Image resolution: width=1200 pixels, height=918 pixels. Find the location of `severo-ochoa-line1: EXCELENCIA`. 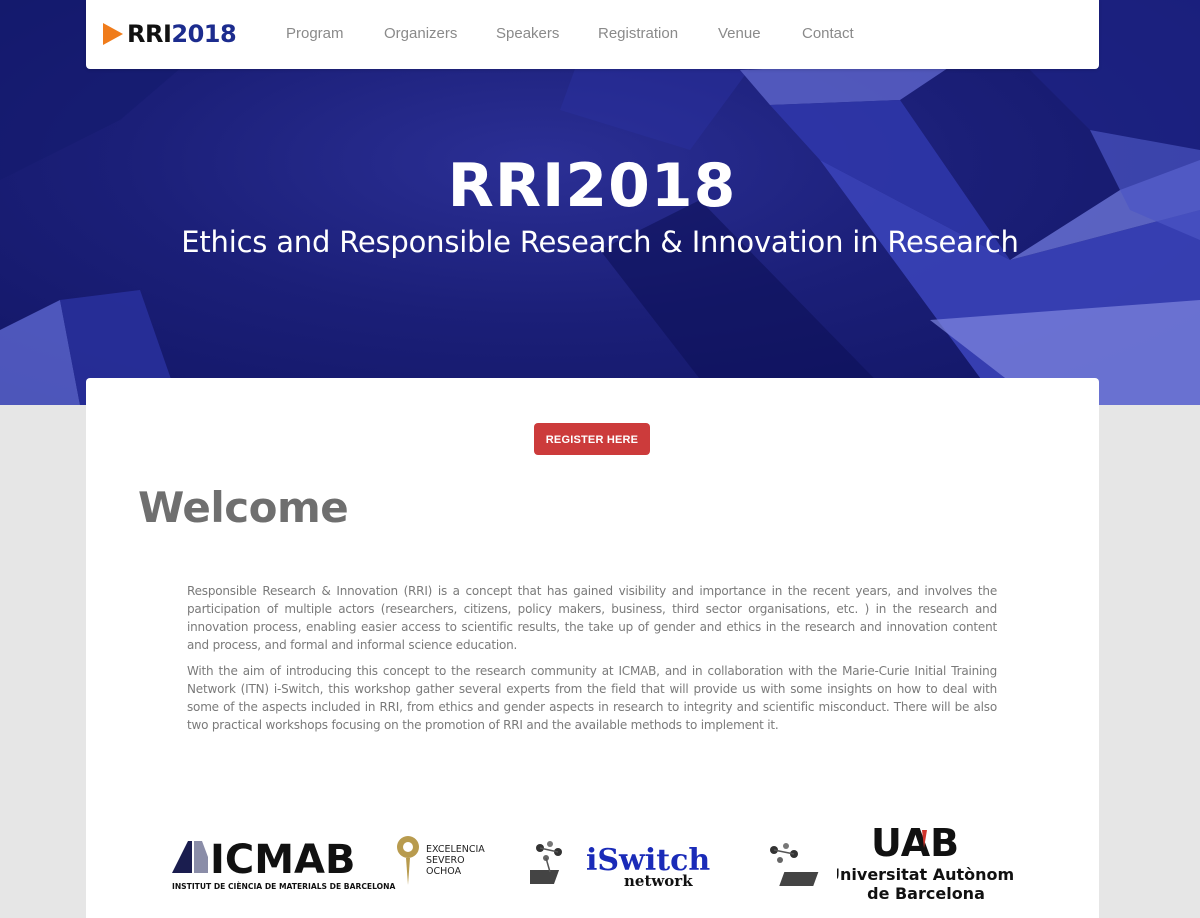

severo-ochoa-line1: EXCELENCIA is located at coordinates (455, 849).